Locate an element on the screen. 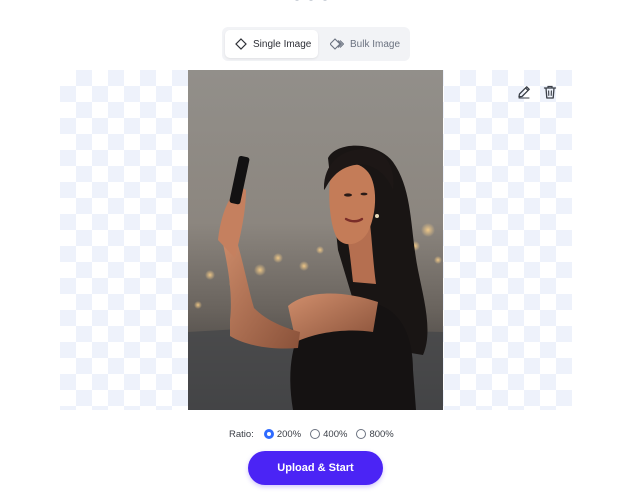  single-image-tab: Single Image is located at coordinates (271, 44).